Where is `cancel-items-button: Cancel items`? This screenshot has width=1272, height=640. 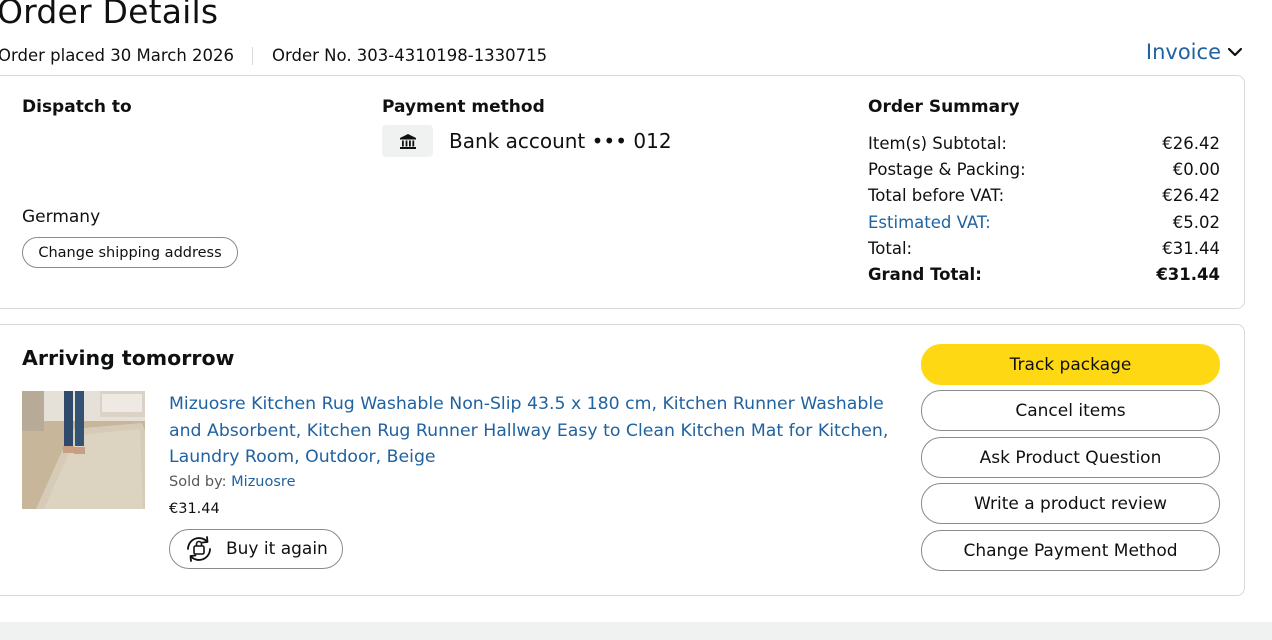 cancel-items-button: Cancel items is located at coordinates (1070, 410).